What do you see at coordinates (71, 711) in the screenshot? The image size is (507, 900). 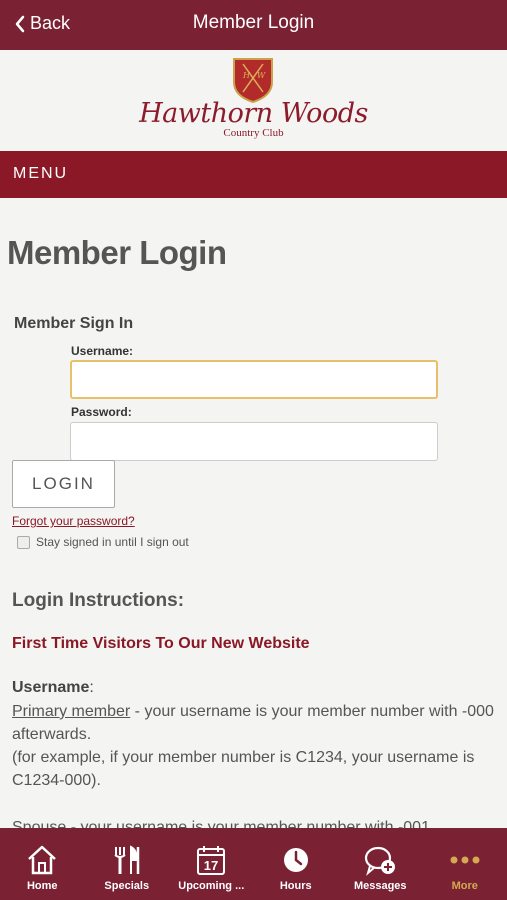 I see `primary-member-term: Primary member` at bounding box center [71, 711].